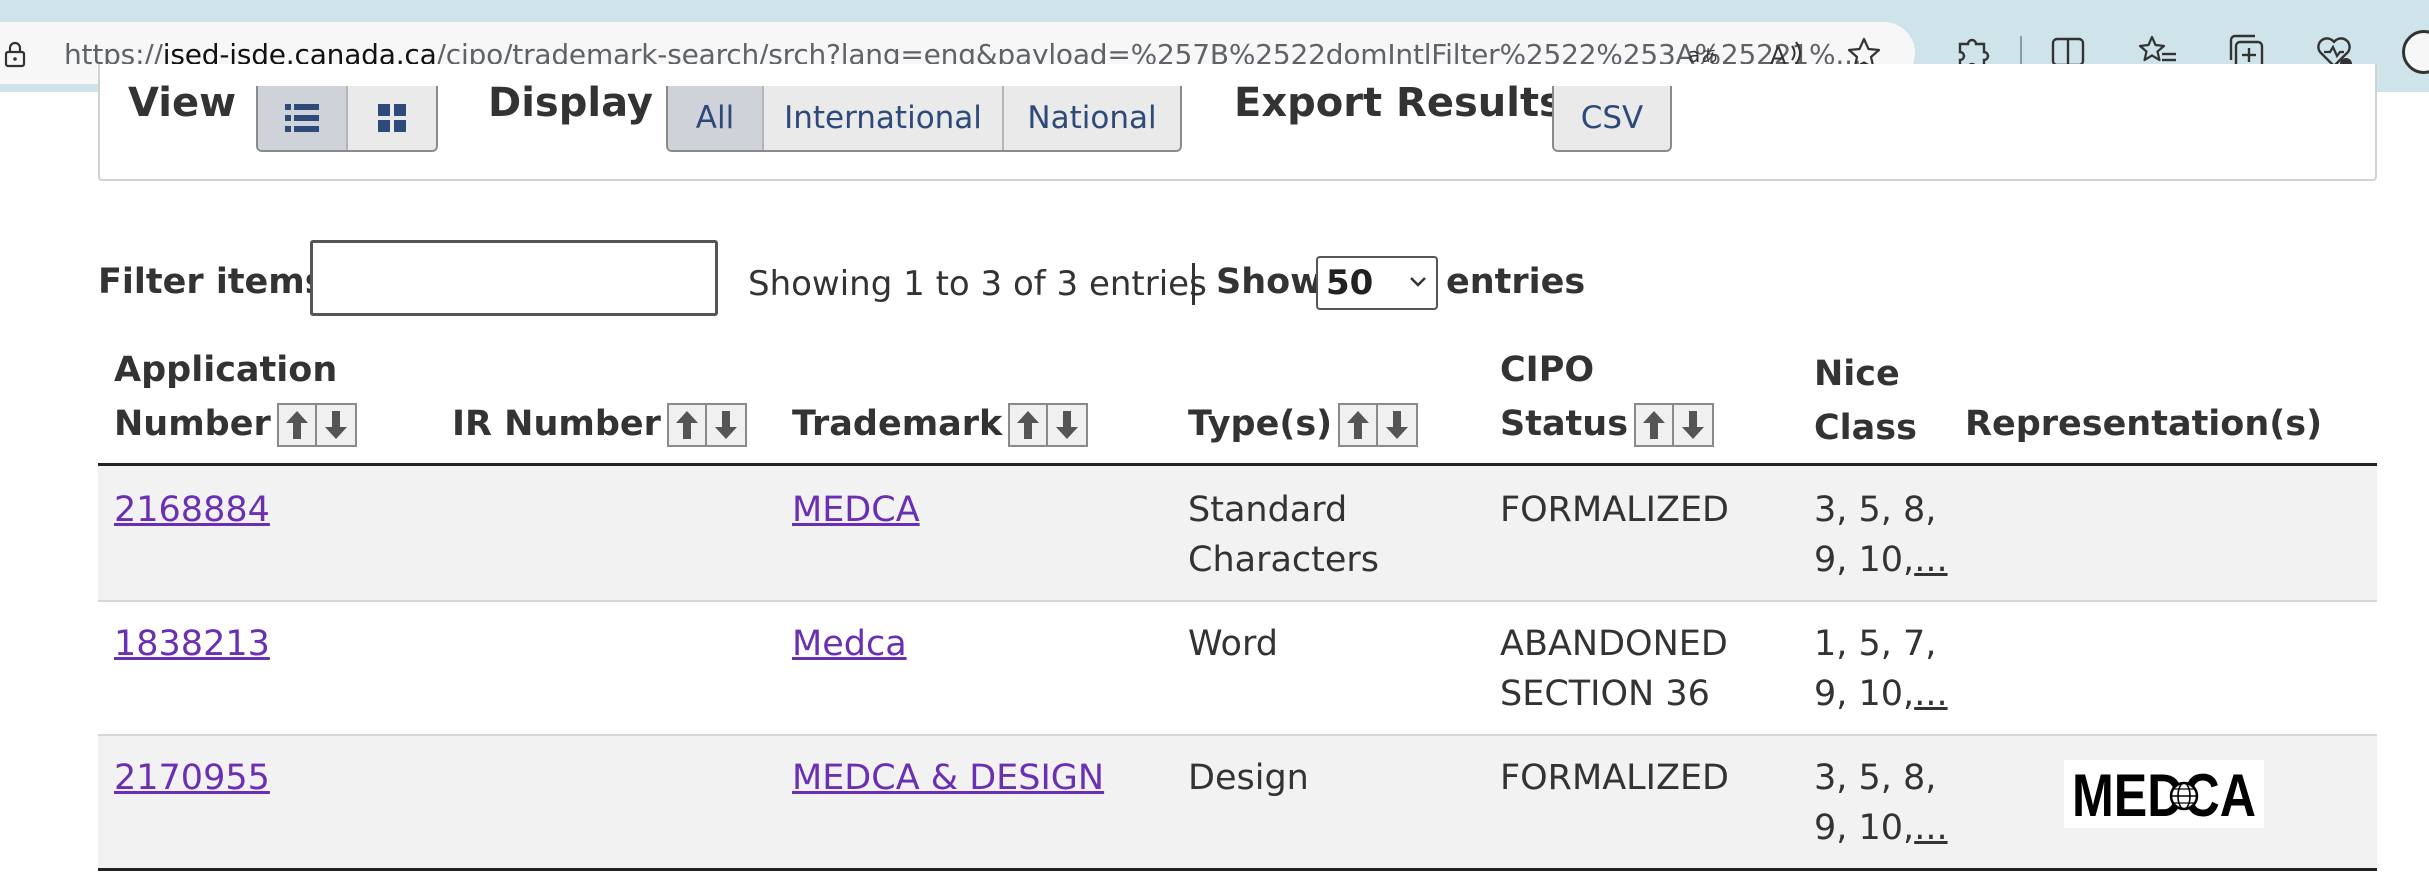 Image resolution: width=2429 pixels, height=895 pixels. I want to click on list-view-icon, so click(302, 118).